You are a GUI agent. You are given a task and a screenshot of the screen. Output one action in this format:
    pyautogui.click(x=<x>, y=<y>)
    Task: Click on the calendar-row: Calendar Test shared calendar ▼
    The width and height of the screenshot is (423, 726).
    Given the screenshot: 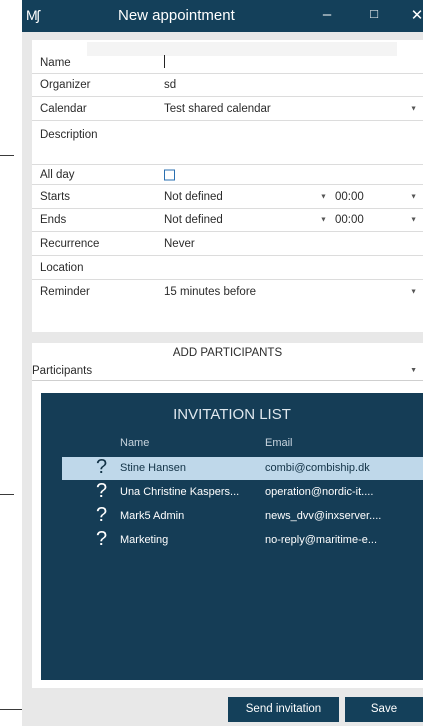 What is the action you would take?
    pyautogui.click(x=227, y=109)
    